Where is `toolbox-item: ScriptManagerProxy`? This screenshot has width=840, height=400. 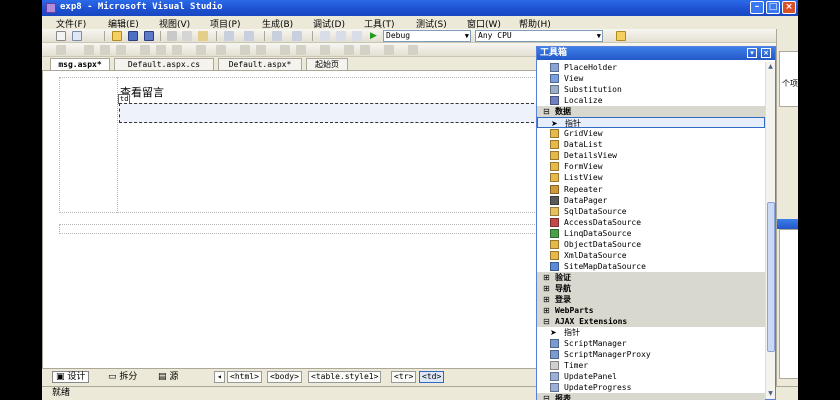
toolbox-item: ScriptManagerProxy is located at coordinates (651, 354).